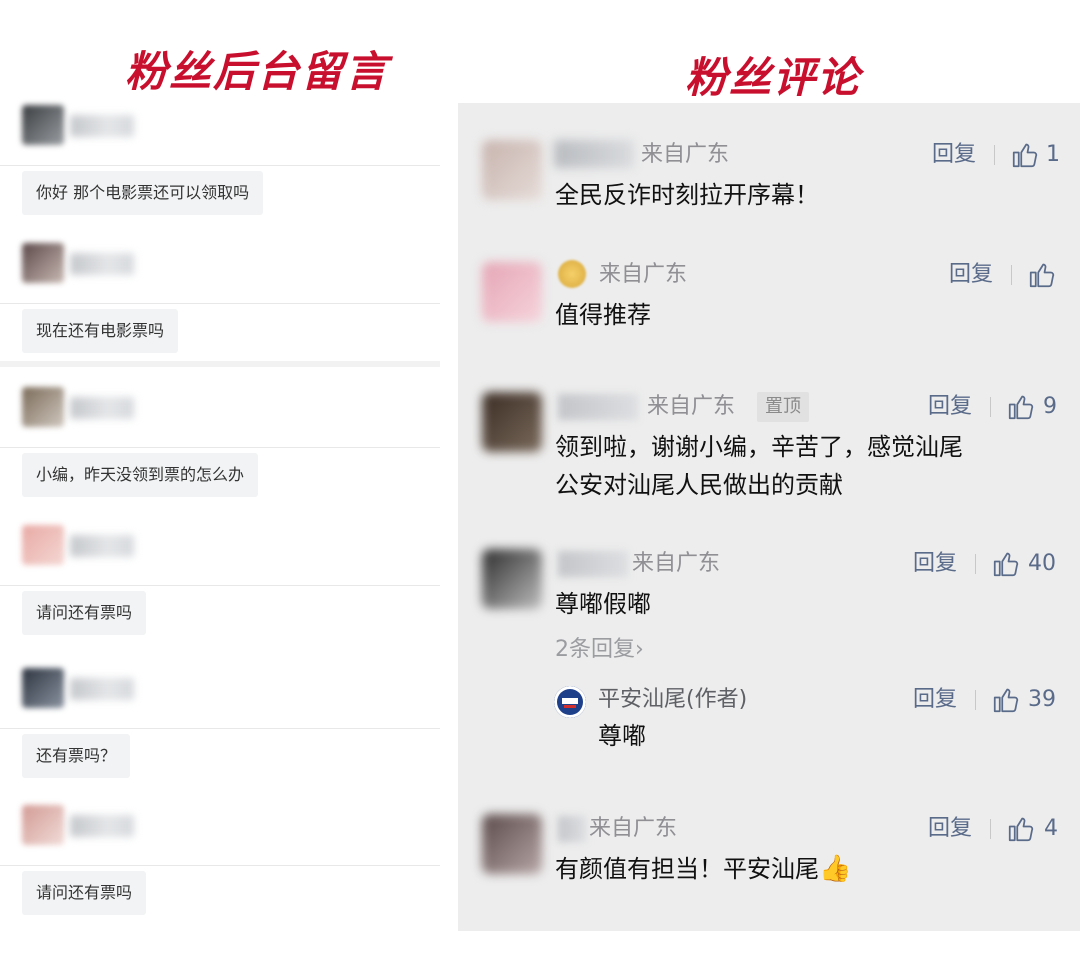 The width and height of the screenshot is (1080, 954). Describe the element at coordinates (603, 315) in the screenshot. I see `comment-text: 值得推荐` at that location.